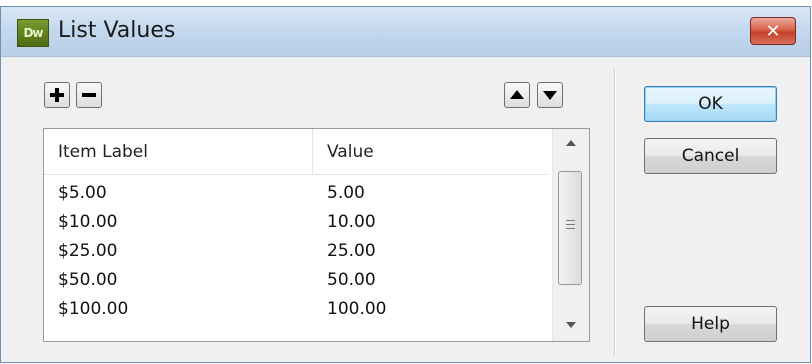 Image resolution: width=812 pixels, height=364 pixels. What do you see at coordinates (346, 193) in the screenshot?
I see `value-cell: 5.00` at bounding box center [346, 193].